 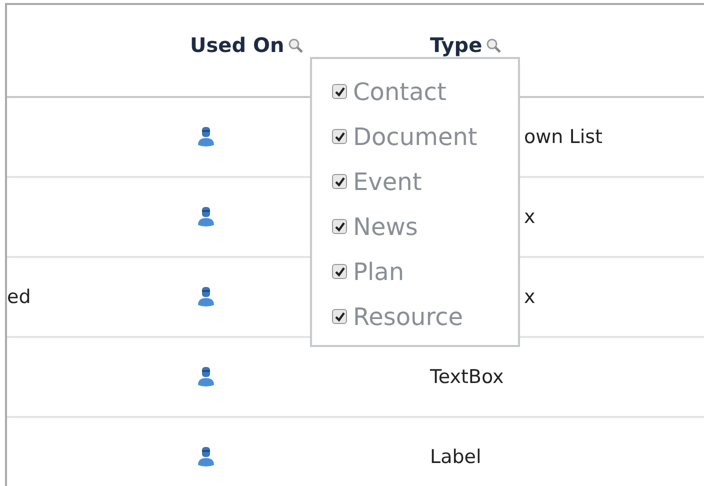 I want to click on table-cell: TextBox, so click(x=467, y=377).